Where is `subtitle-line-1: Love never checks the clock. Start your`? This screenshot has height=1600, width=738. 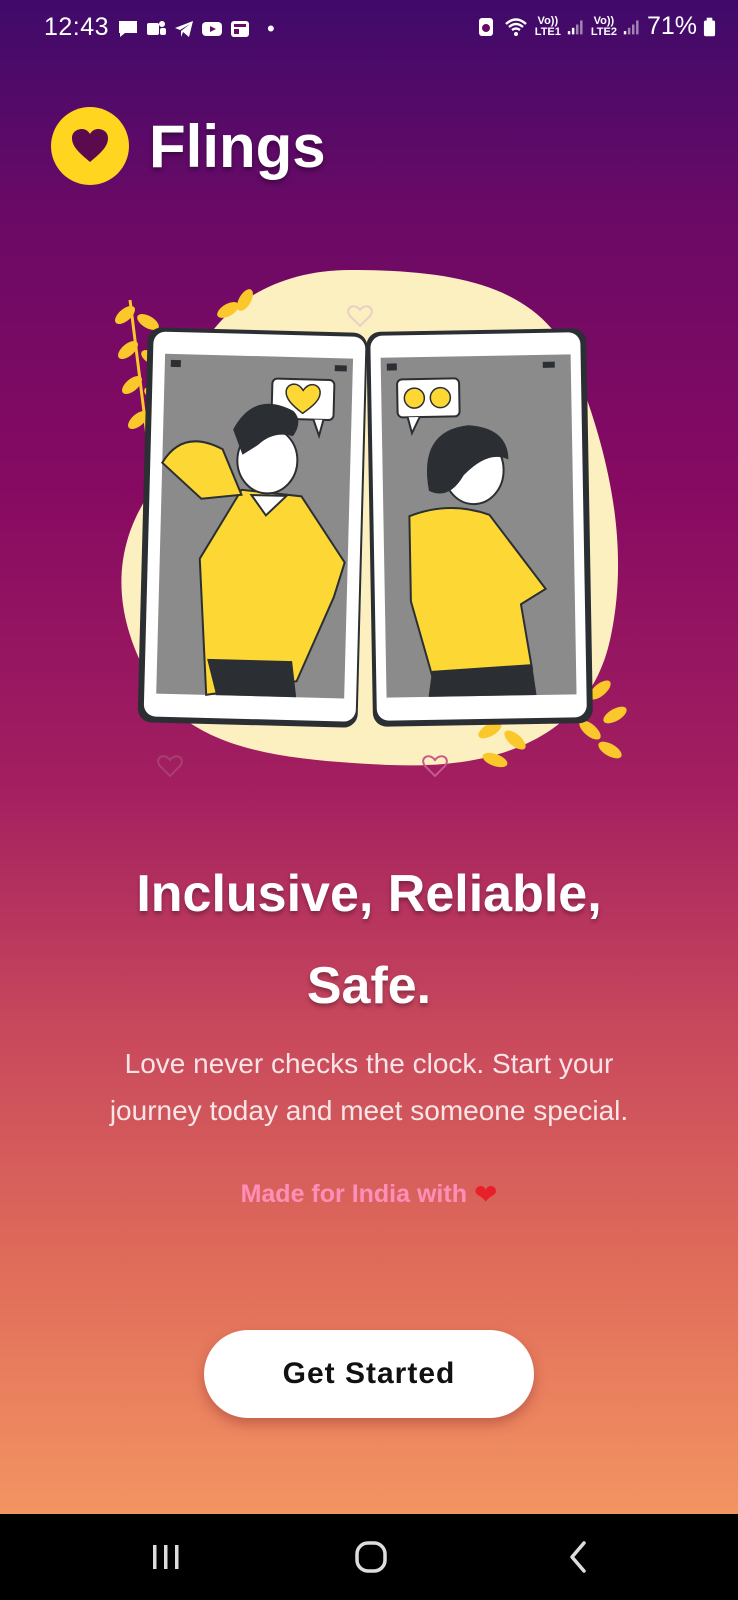
subtitle-line-1: Love never checks the clock. Start your is located at coordinates (369, 1063).